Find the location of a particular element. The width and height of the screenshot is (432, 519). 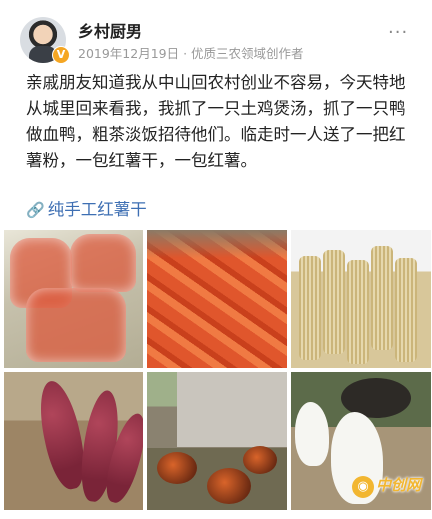

link-icon: 🔗 is located at coordinates (35, 210).